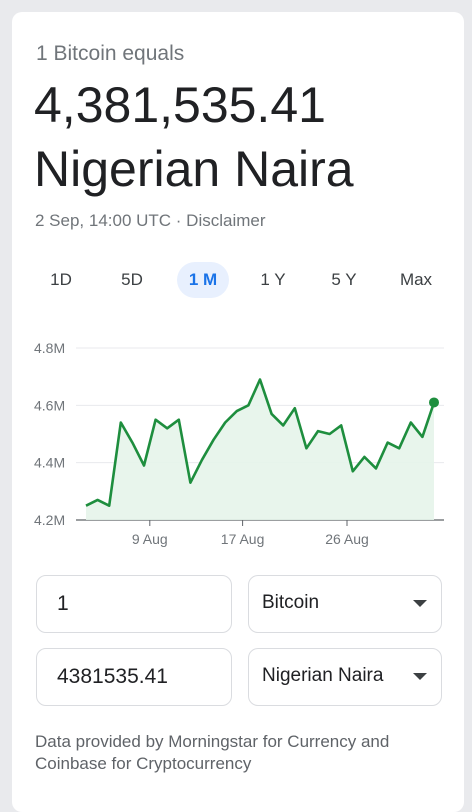 This screenshot has height=812, width=472. What do you see at coordinates (203, 280) in the screenshot?
I see `tab-1m: 1 M` at bounding box center [203, 280].